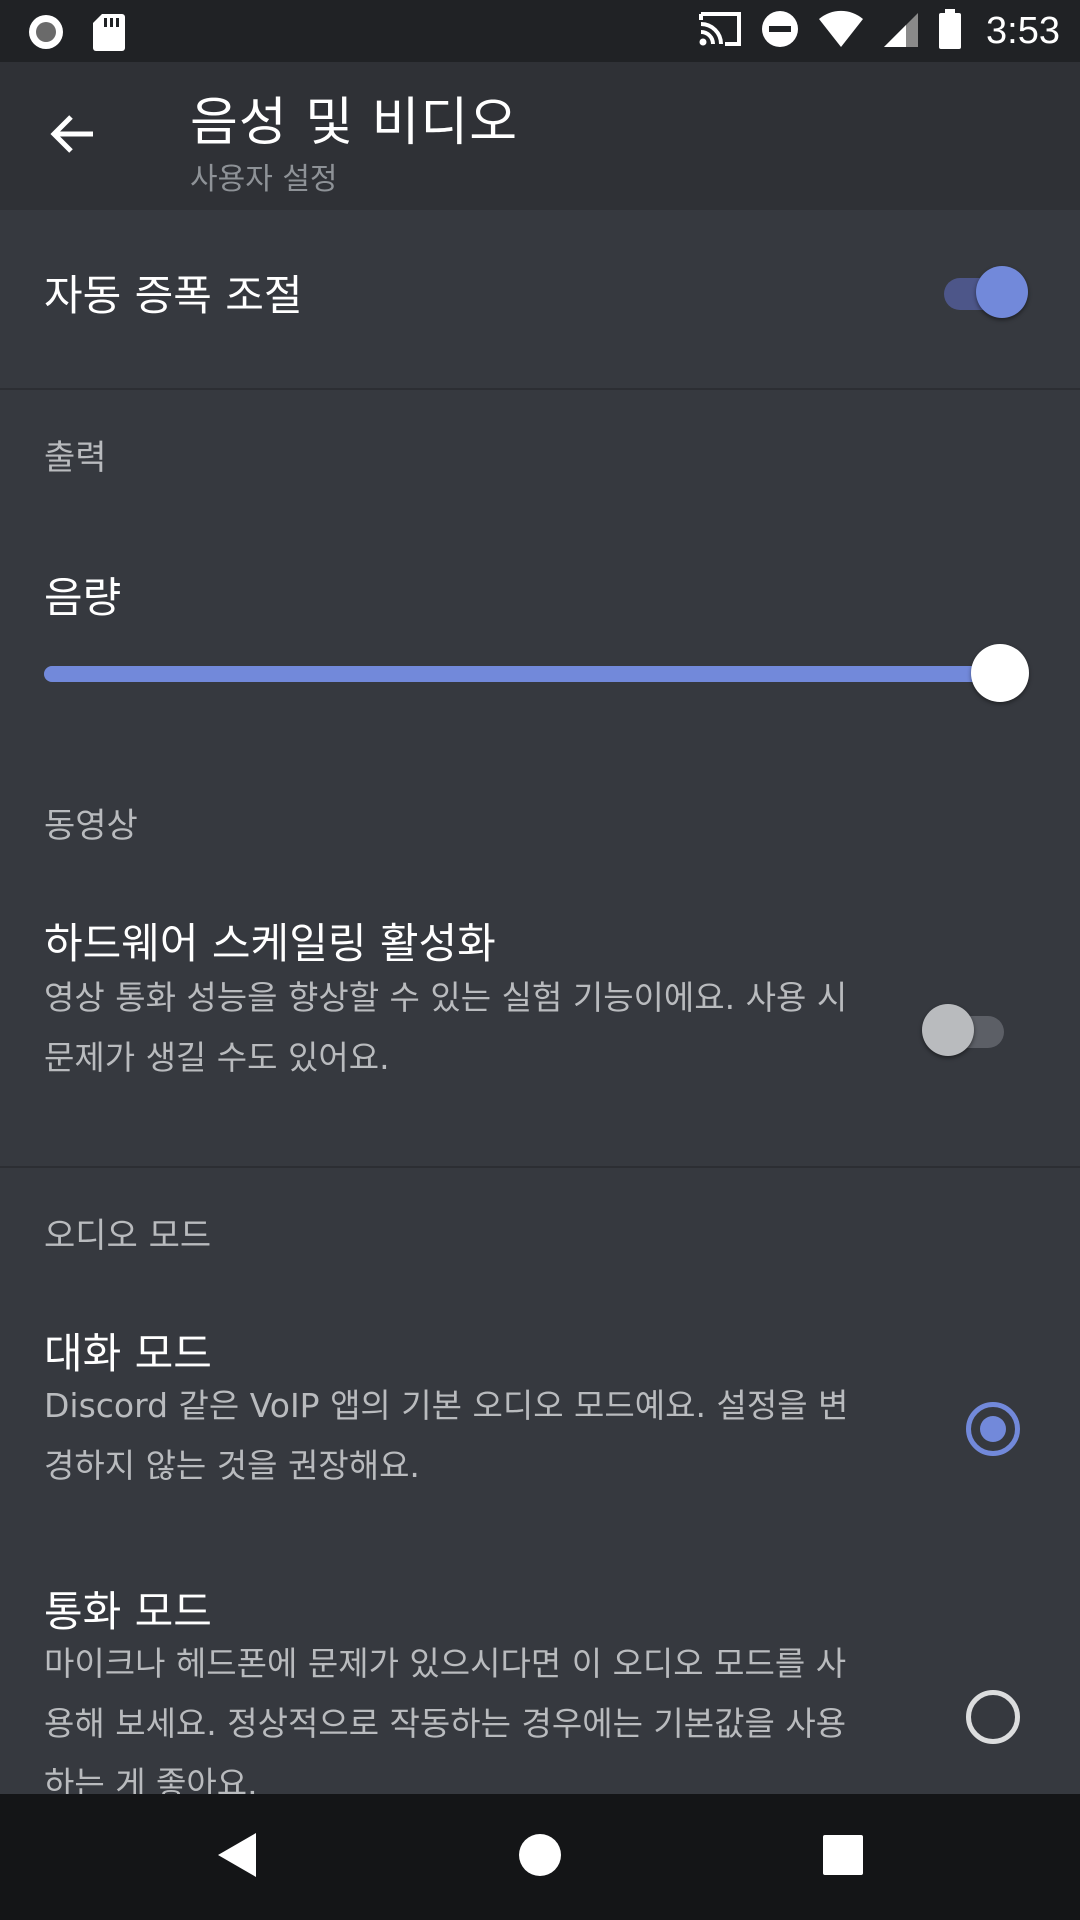 Image resolution: width=1080 pixels, height=1920 pixels. I want to click on audio-mode-option-label: 대화 모드, so click(128, 1353).